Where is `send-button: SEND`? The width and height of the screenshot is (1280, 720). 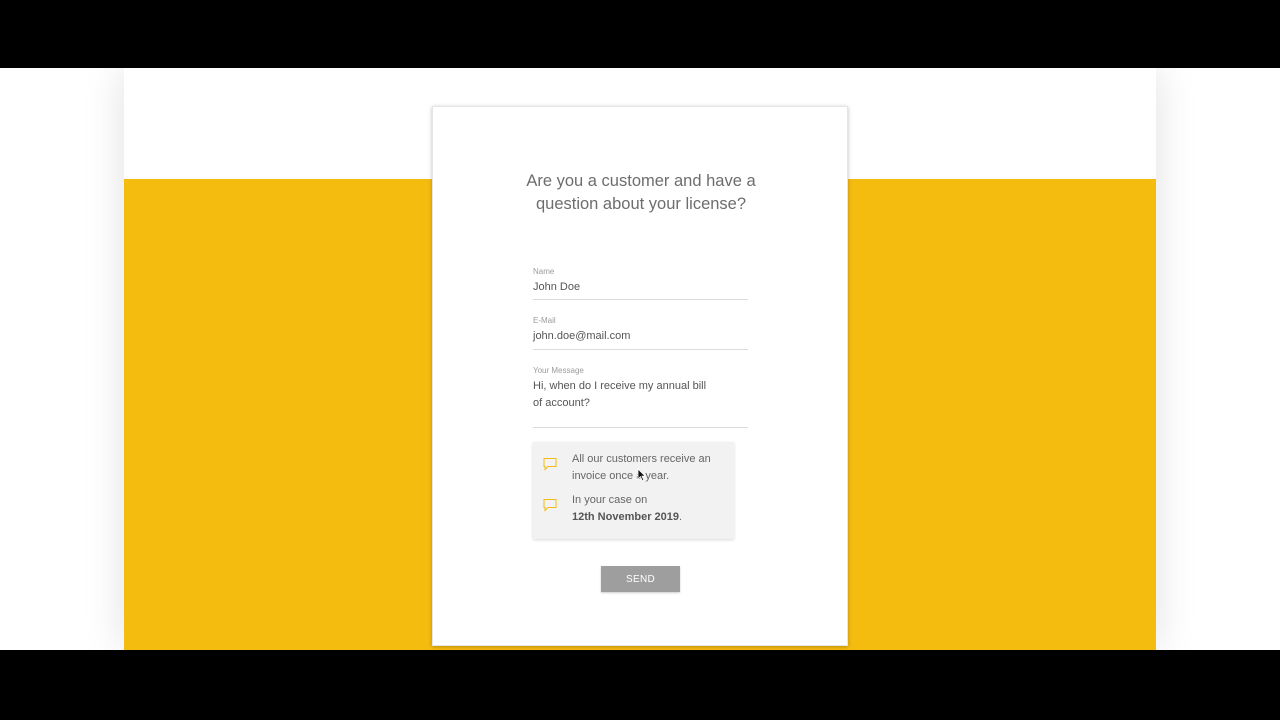 send-button: SEND is located at coordinates (640, 579).